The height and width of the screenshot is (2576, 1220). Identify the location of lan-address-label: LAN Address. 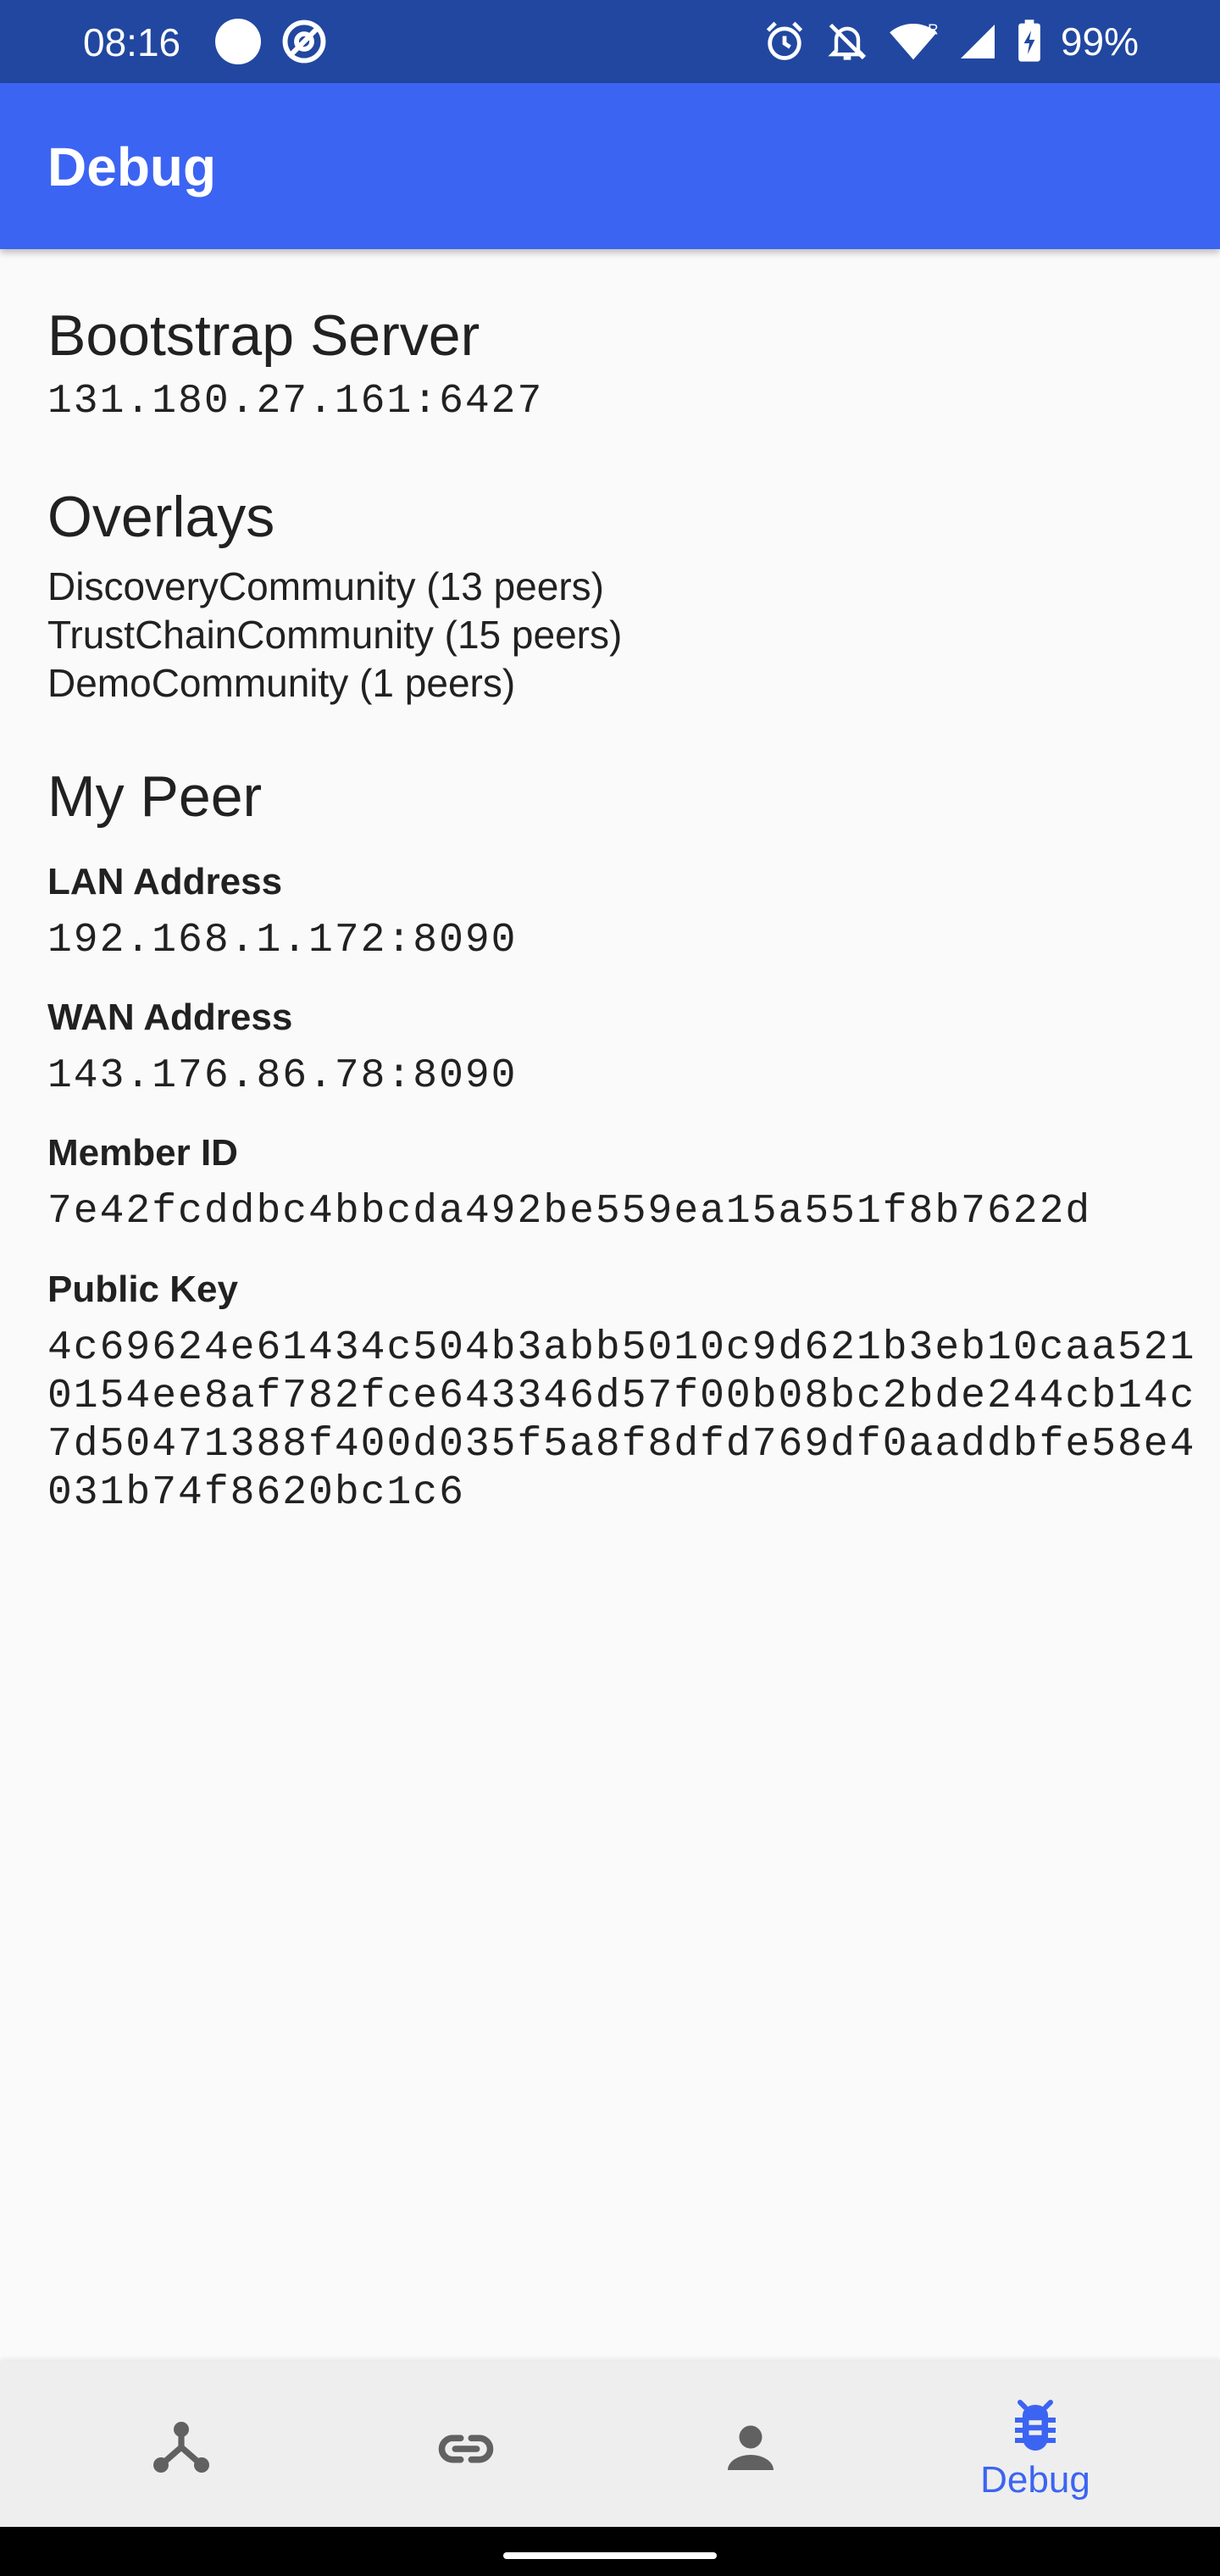
(165, 881).